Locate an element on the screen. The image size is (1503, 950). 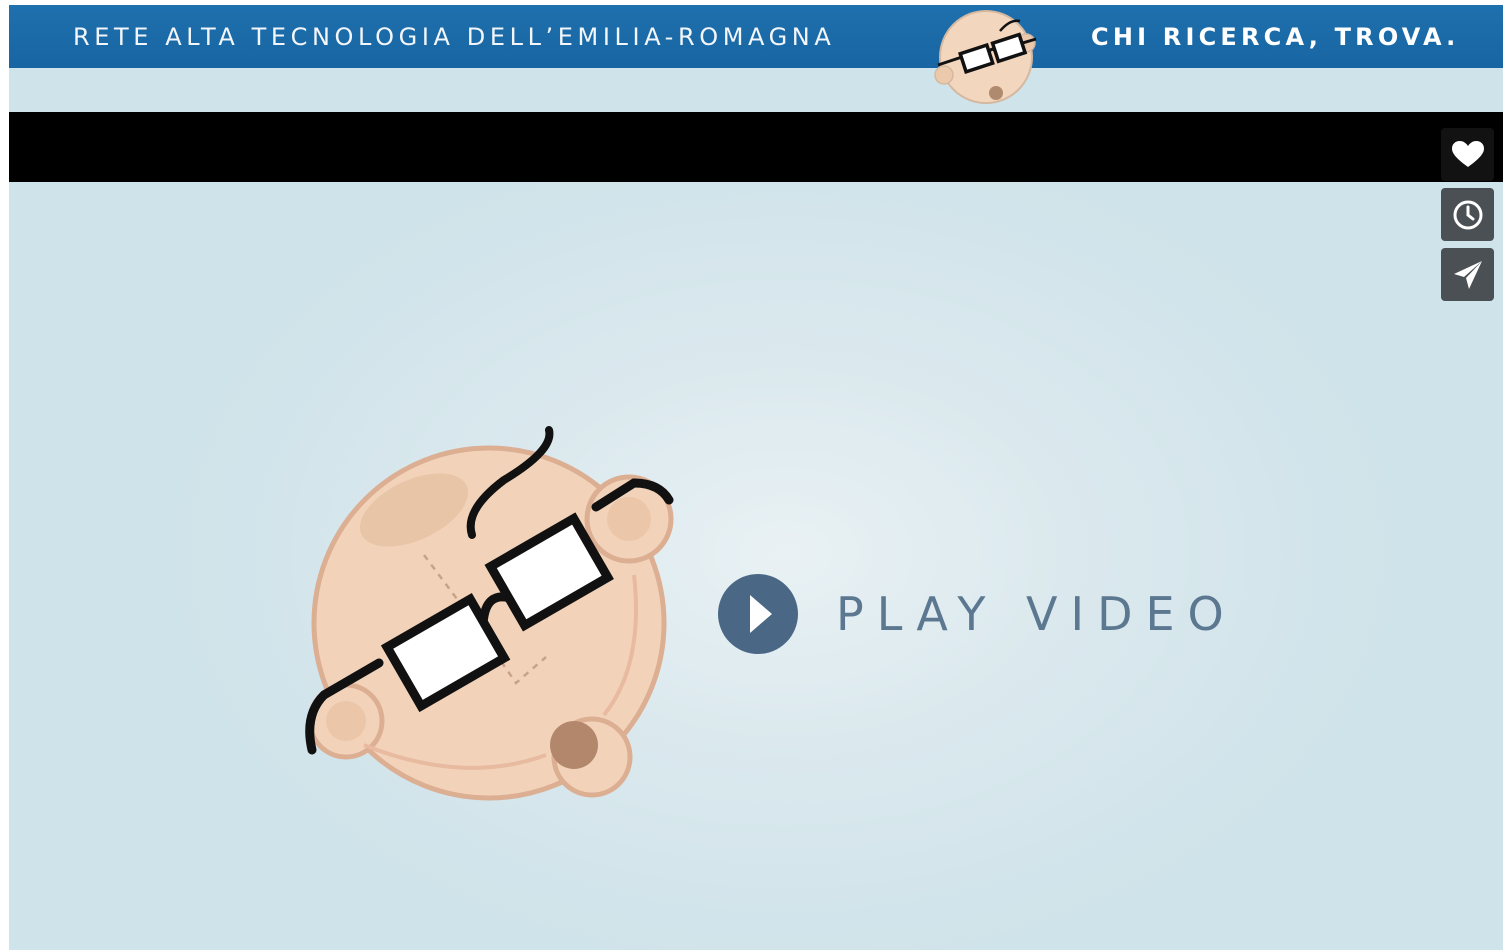
watch-later-button is located at coordinates (1467, 214).